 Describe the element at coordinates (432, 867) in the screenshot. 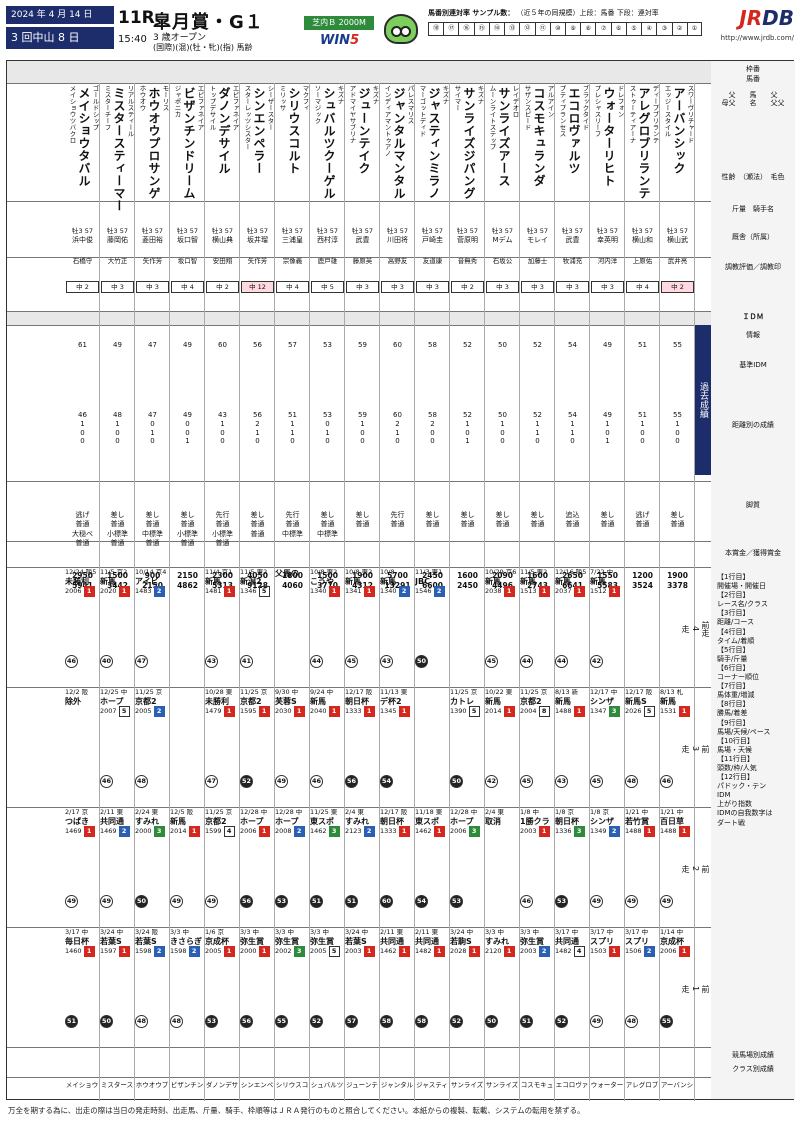

I see `past-race-block: 11/18 東東スポ 1462 1 54` at that location.